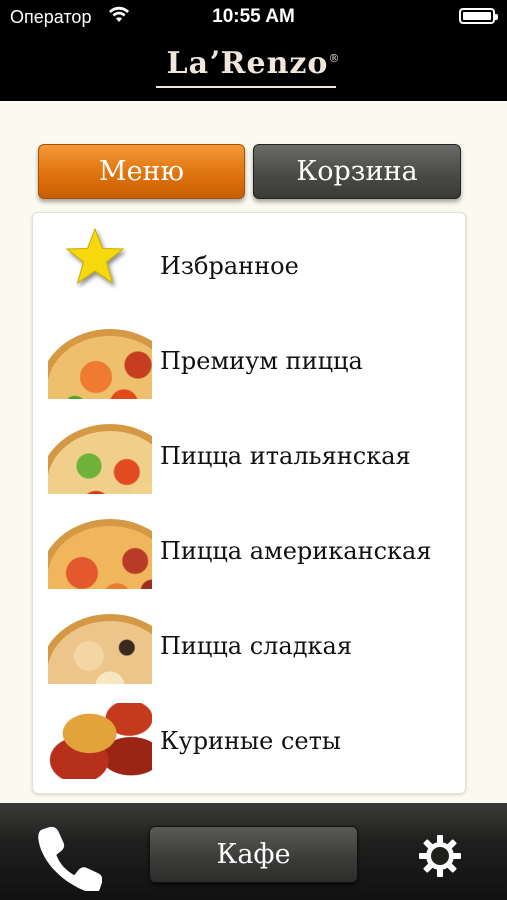  I want to click on brand-left: La, so click(188, 63).